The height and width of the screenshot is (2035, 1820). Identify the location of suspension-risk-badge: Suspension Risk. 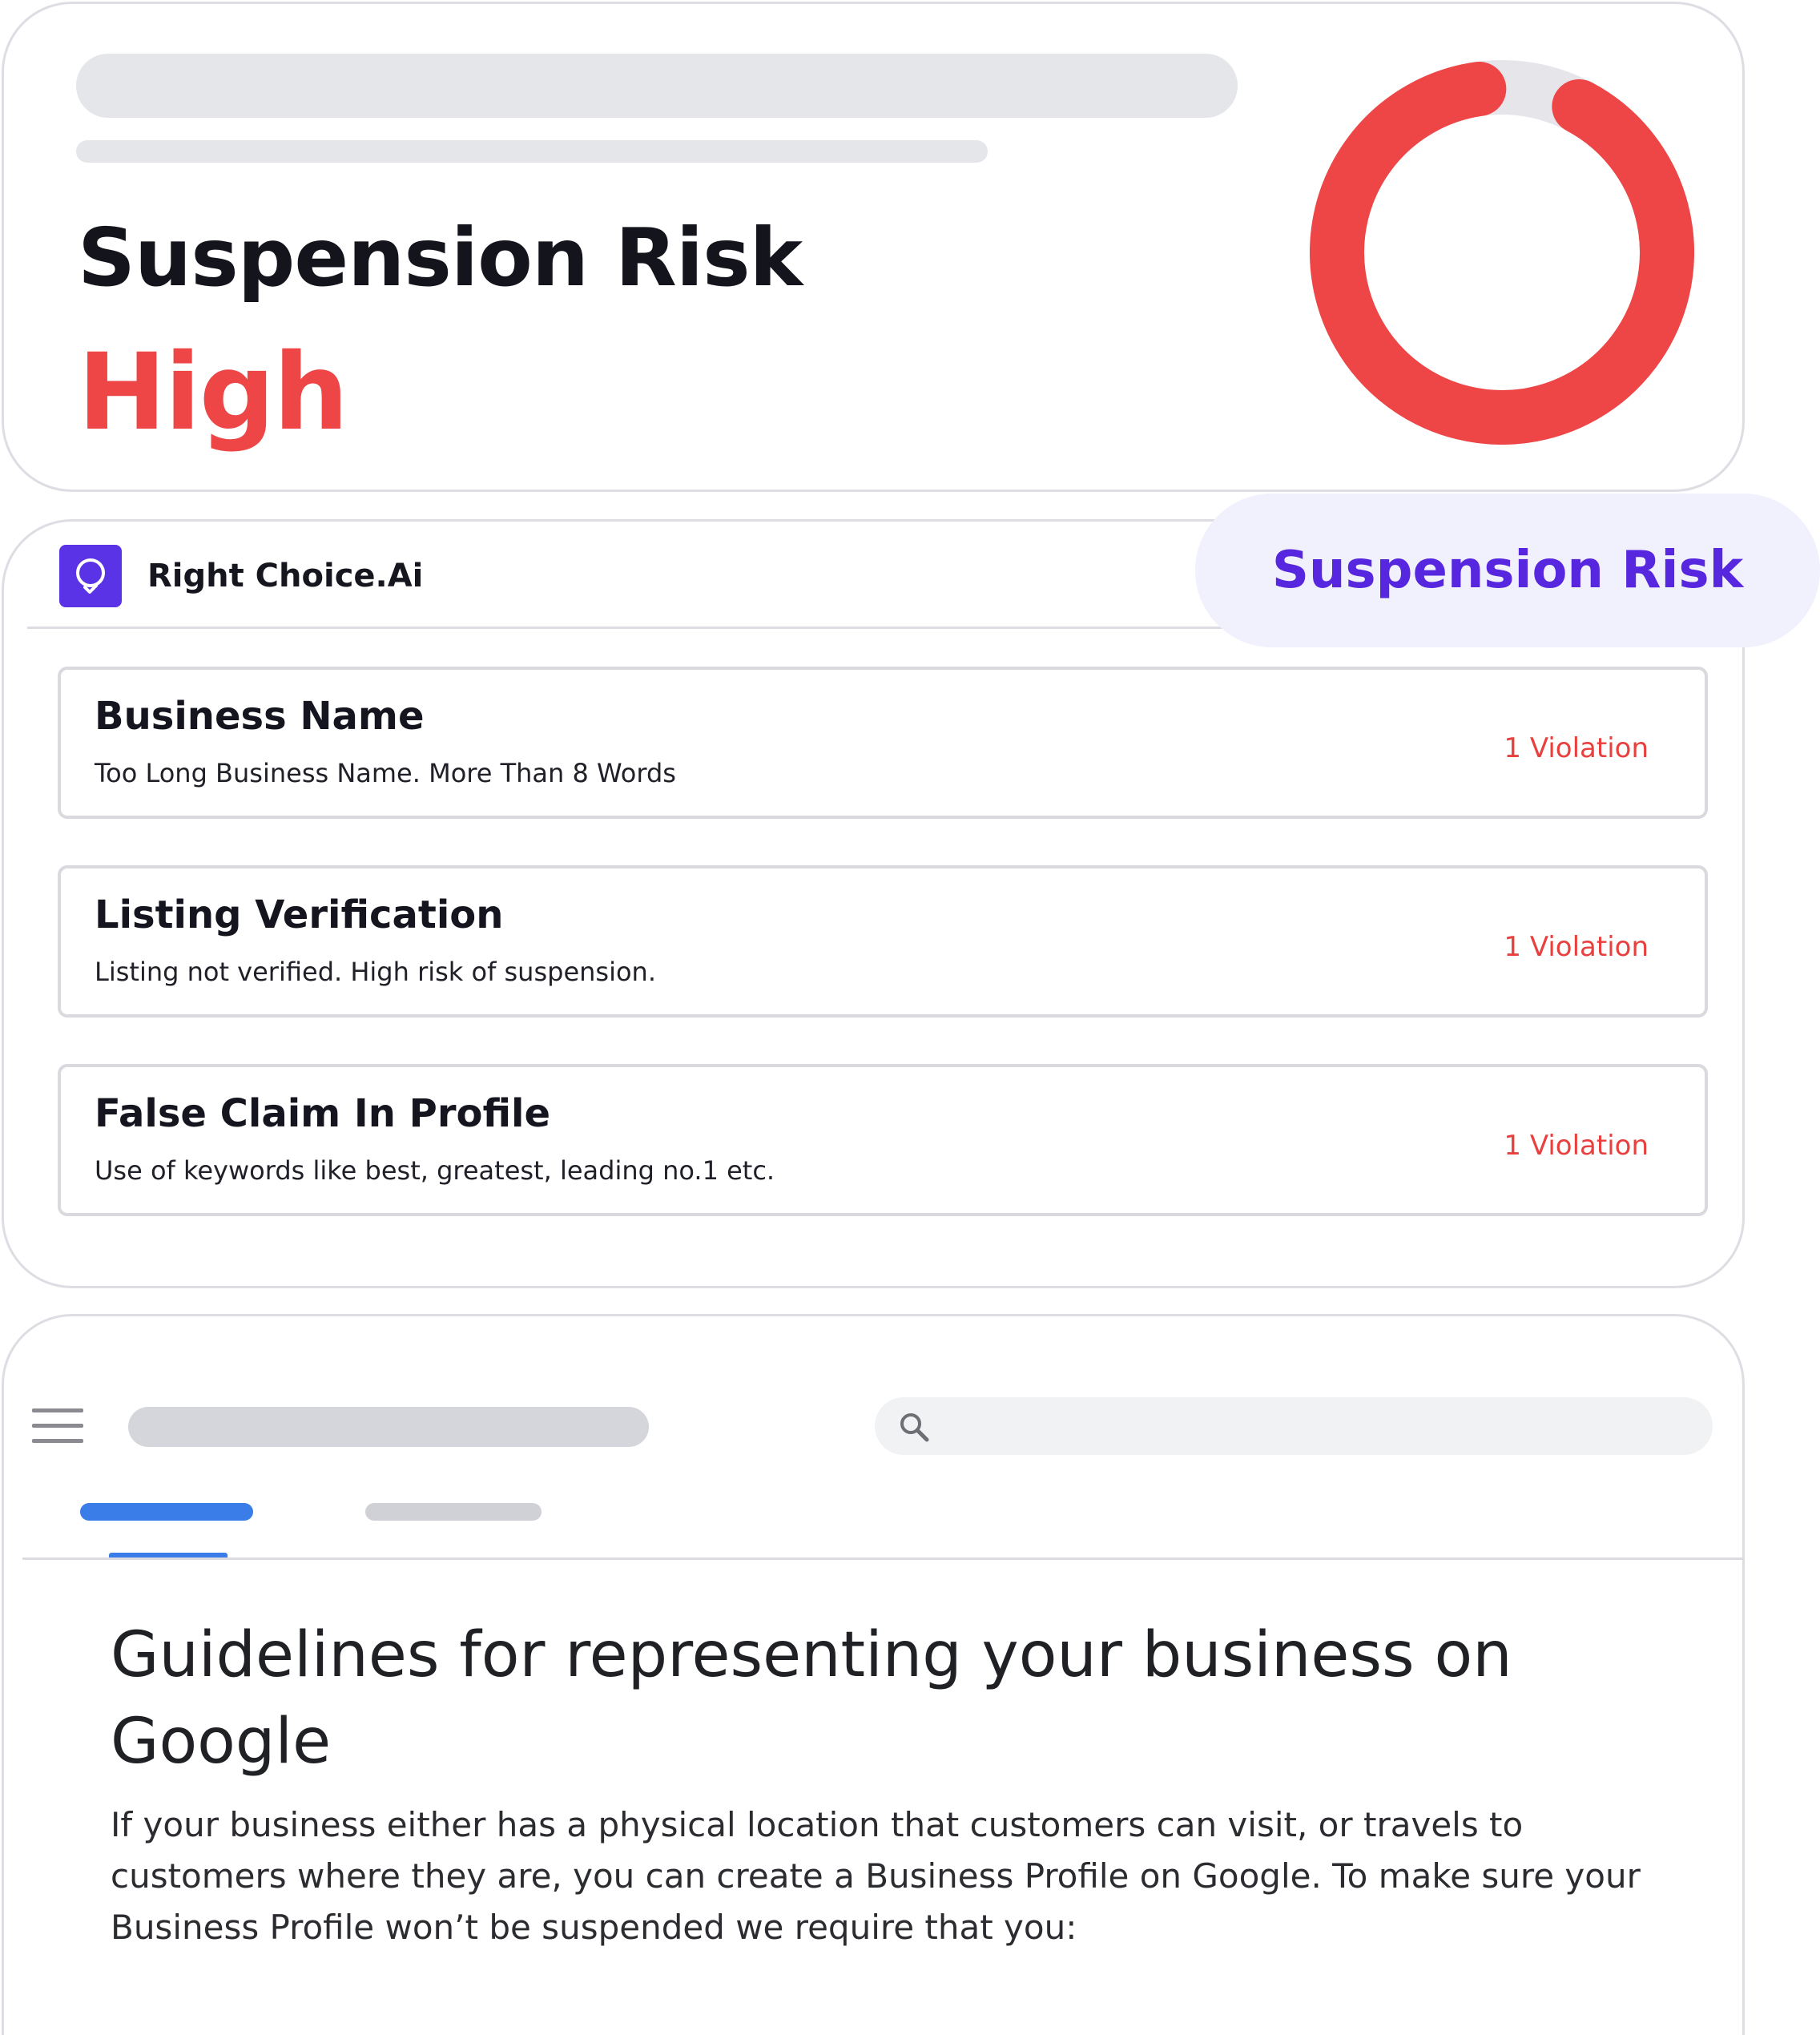
(1507, 570).